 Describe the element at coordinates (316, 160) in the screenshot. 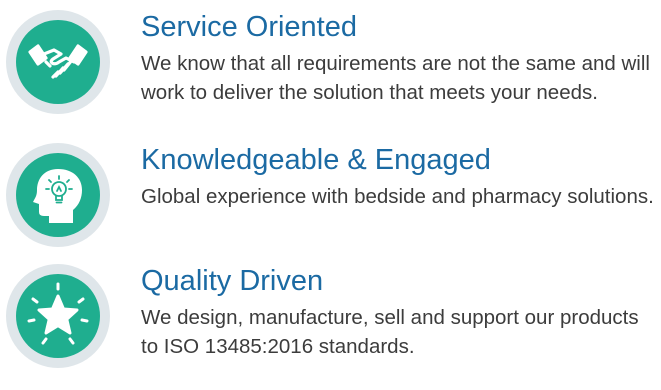

I see `feature-title: Knowledgeable & Engaged` at that location.